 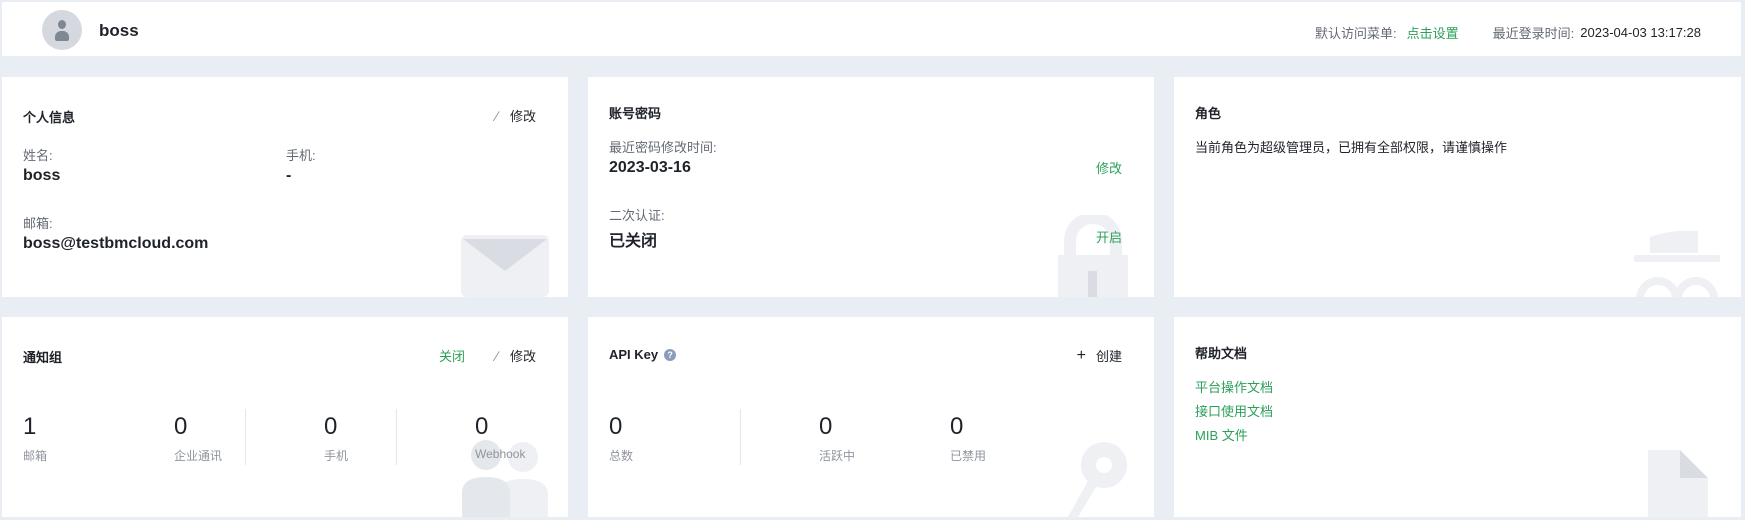 What do you see at coordinates (1109, 167) in the screenshot?
I see `password-edit-link: 修改` at bounding box center [1109, 167].